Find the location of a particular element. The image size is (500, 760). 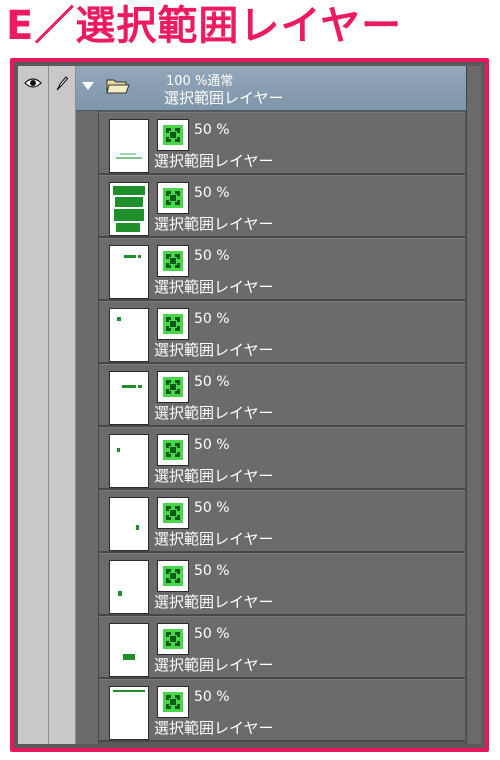

eye-icon is located at coordinates (33, 83).